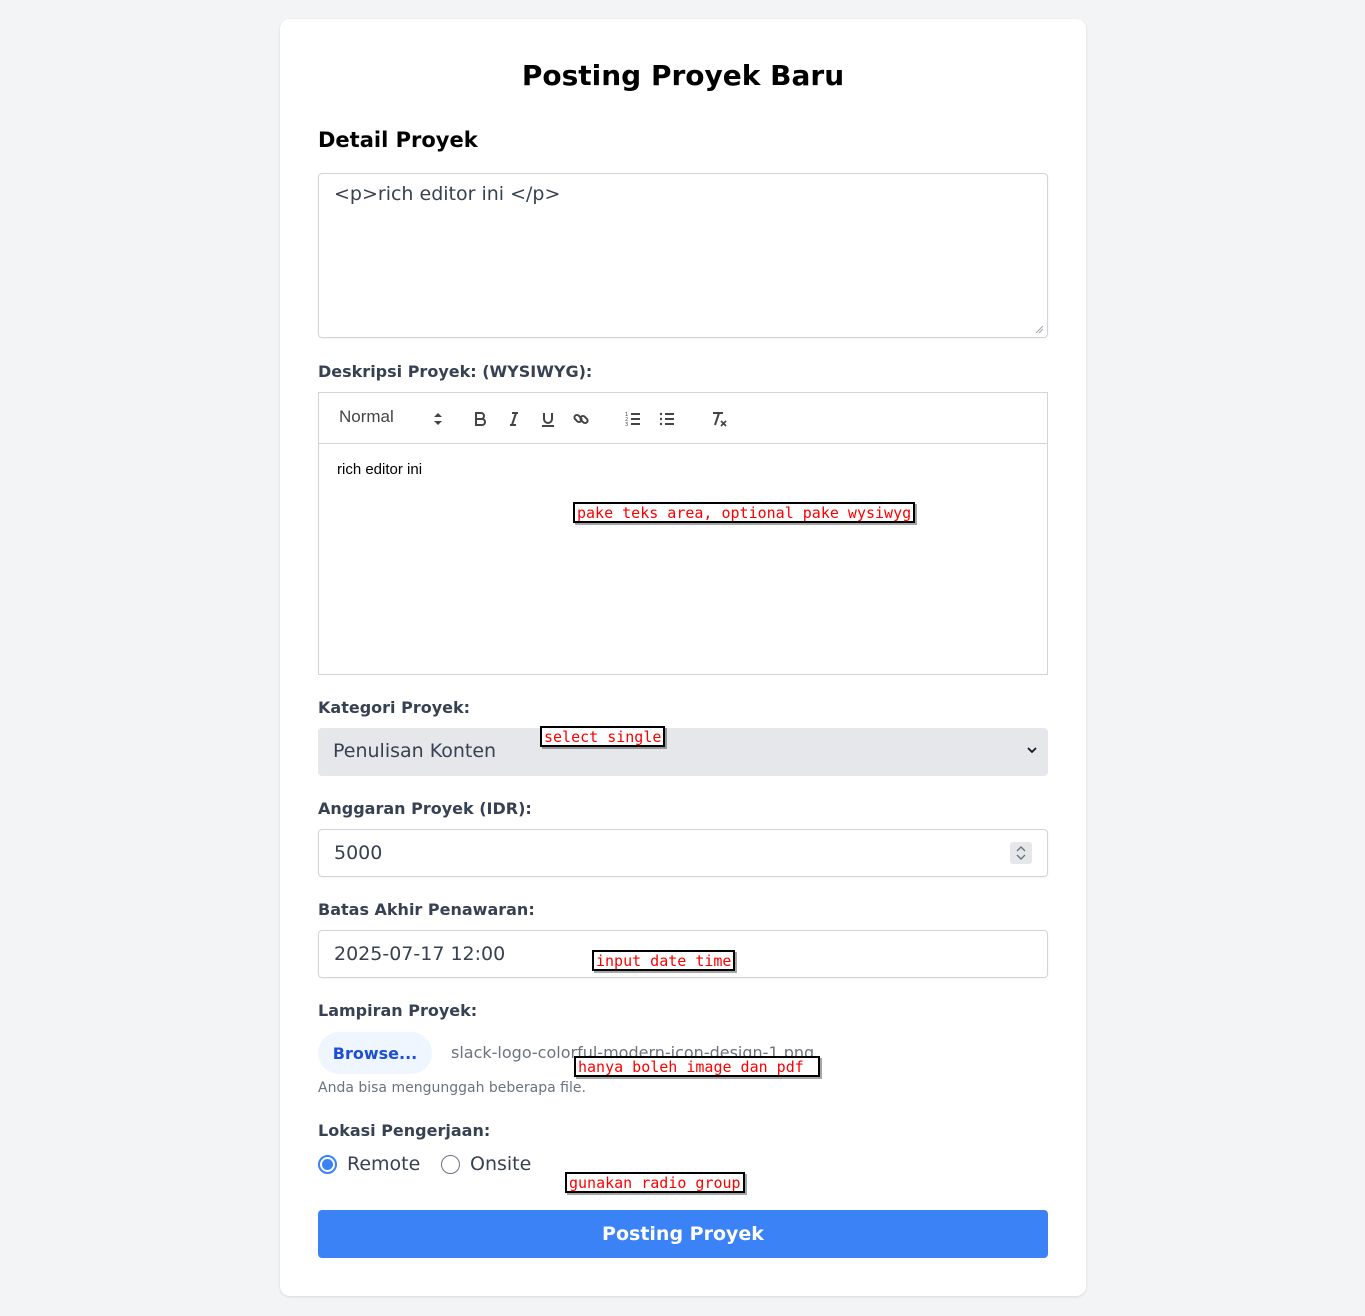 This screenshot has height=1316, width=1365. Describe the element at coordinates (603, 736) in the screenshot. I see `annotation-select-note: select single` at that location.